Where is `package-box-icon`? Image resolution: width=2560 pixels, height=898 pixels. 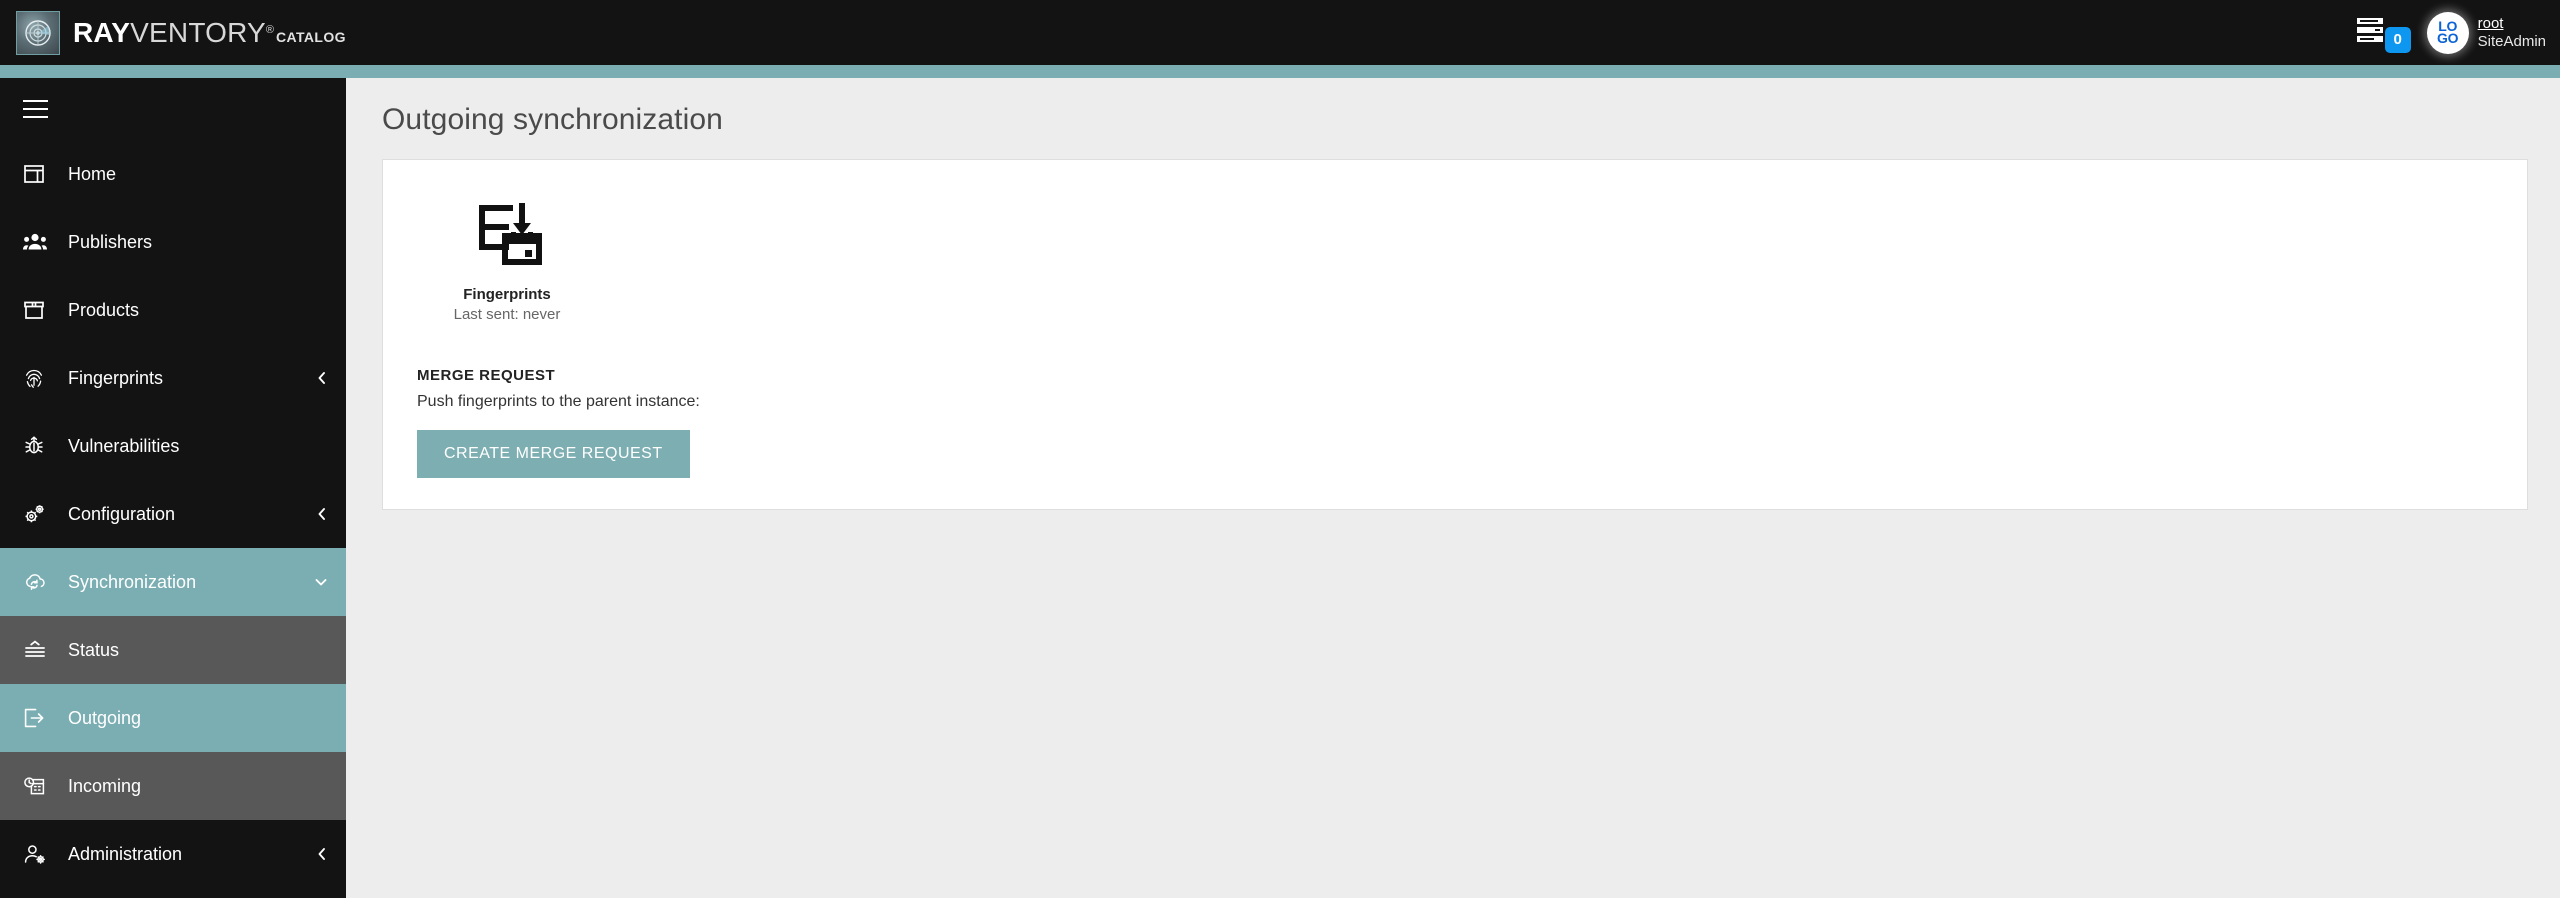
package-box-icon is located at coordinates (38, 310).